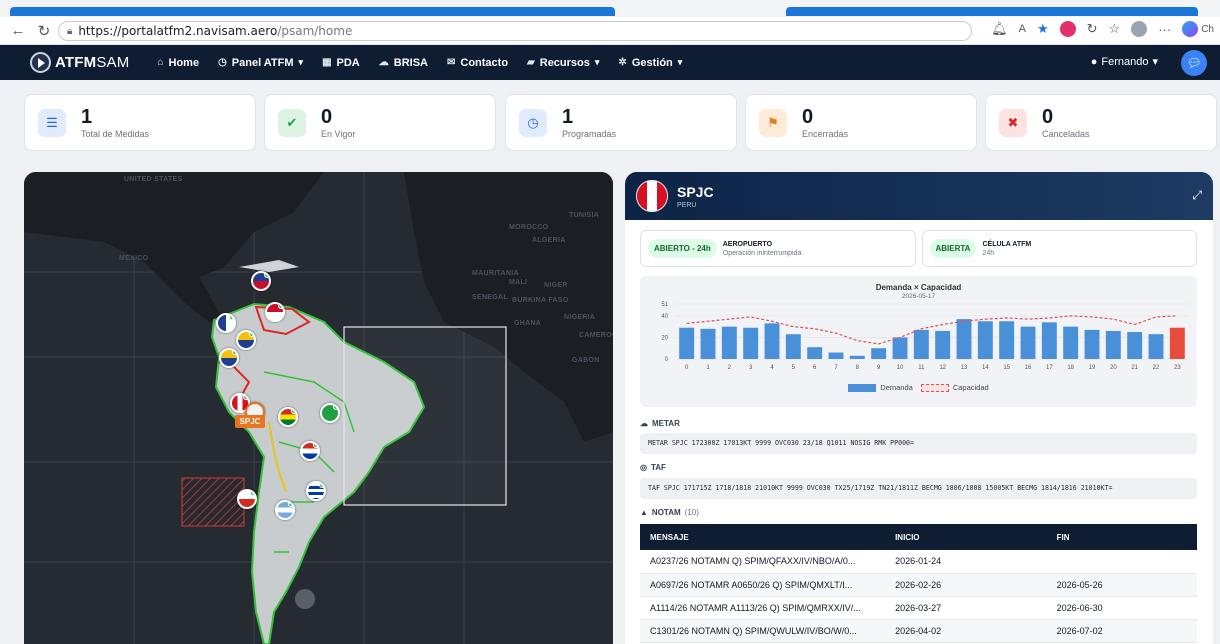 This screenshot has height=644, width=1220. I want to click on selected-marker-label: SPJC, so click(250, 421).